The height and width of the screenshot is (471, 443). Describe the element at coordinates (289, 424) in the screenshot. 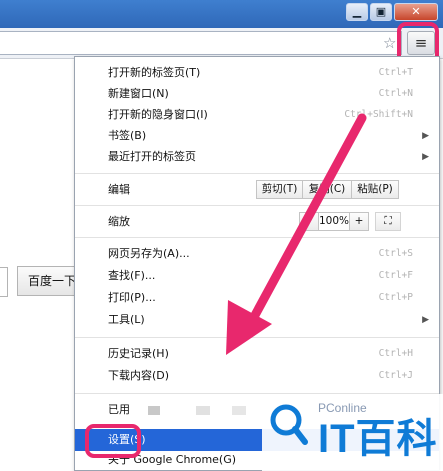

I see `magnifier-logo-icon` at that location.